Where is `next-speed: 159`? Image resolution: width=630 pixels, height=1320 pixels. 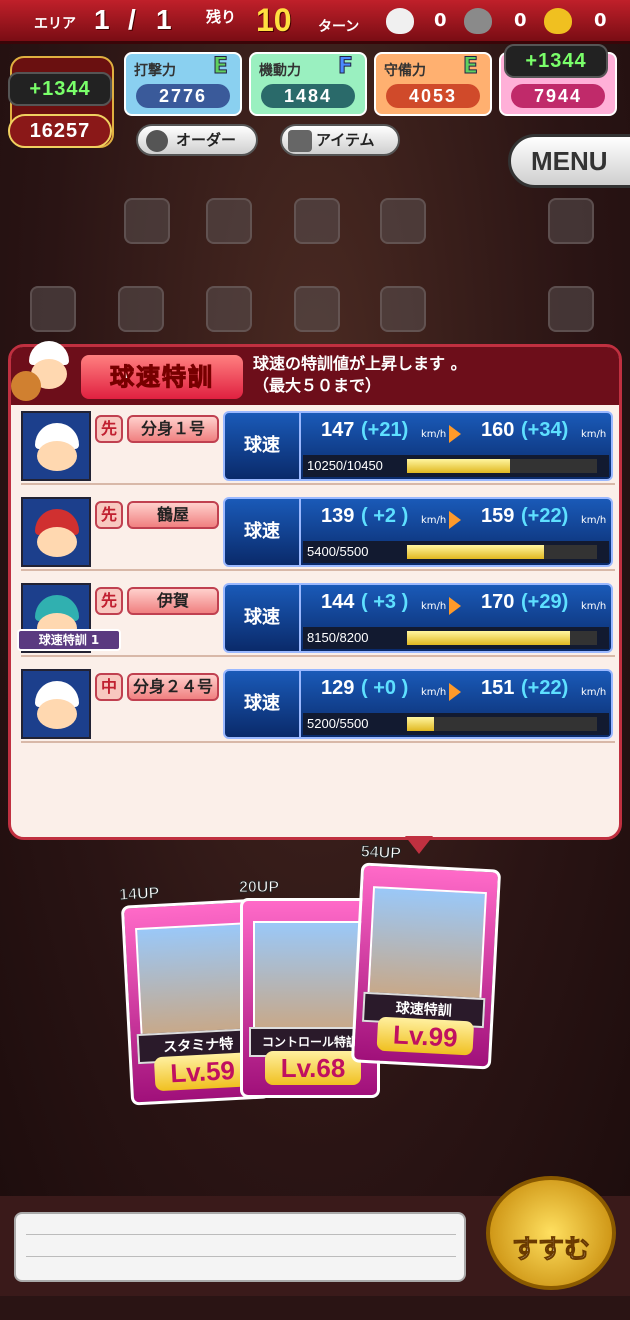 next-speed: 159 is located at coordinates (498, 516).